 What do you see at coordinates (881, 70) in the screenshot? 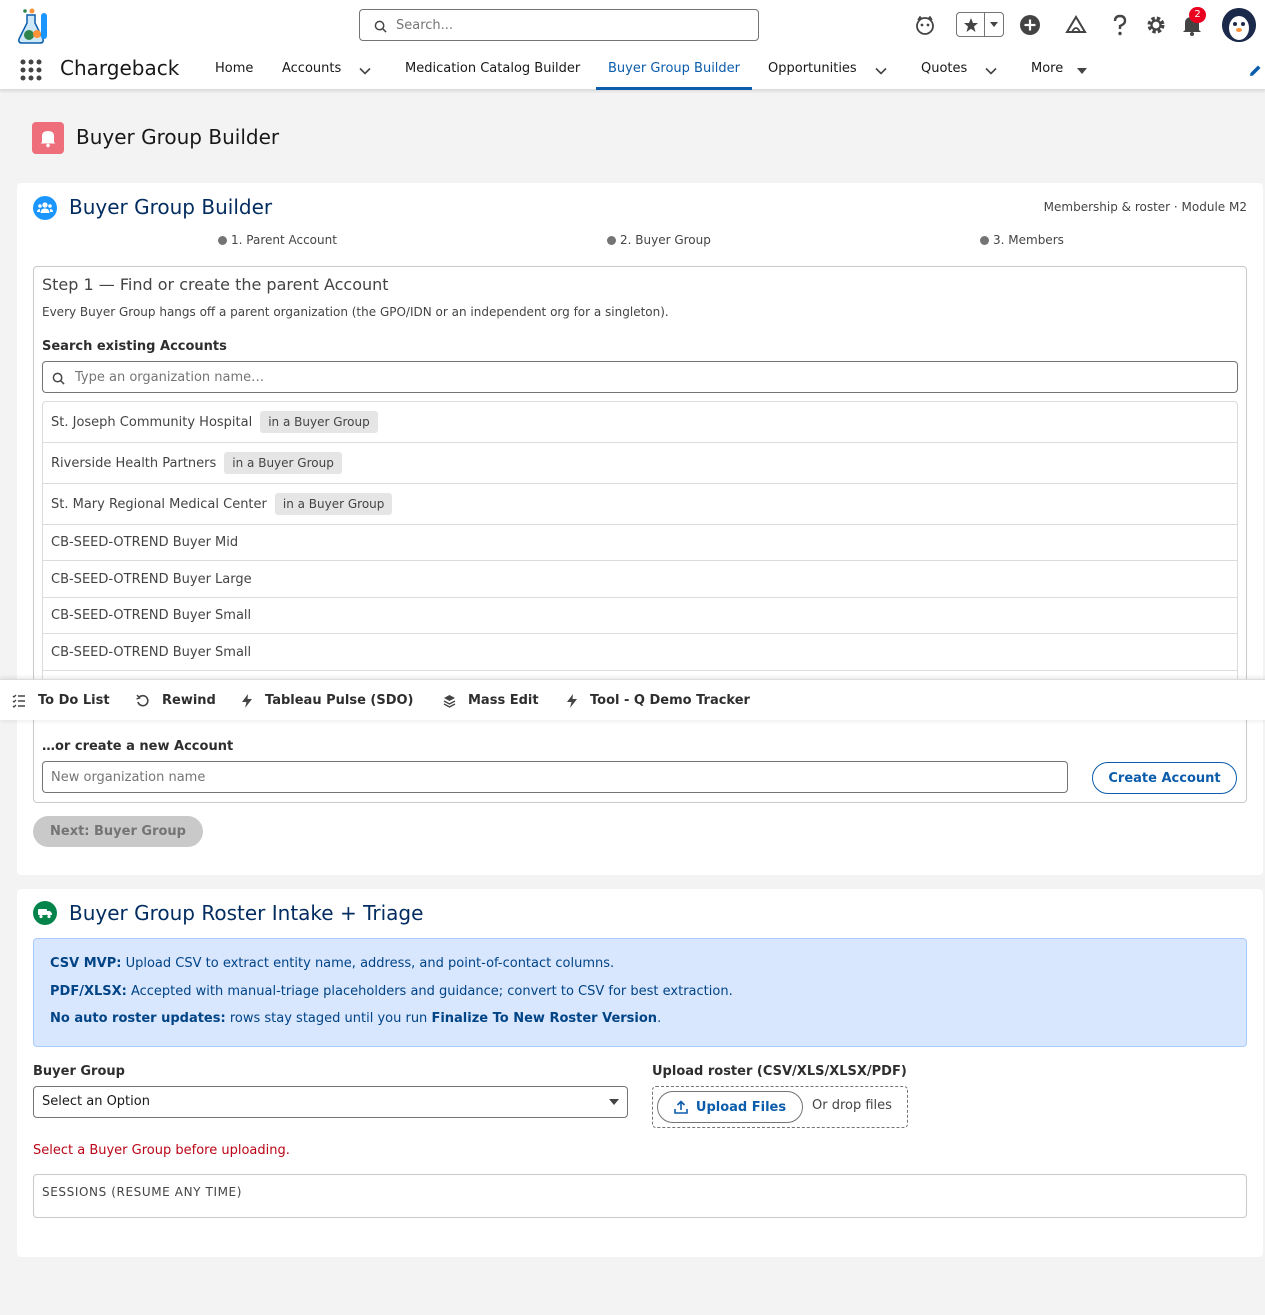
I see `opportunities-chevron-down-icon` at bounding box center [881, 70].